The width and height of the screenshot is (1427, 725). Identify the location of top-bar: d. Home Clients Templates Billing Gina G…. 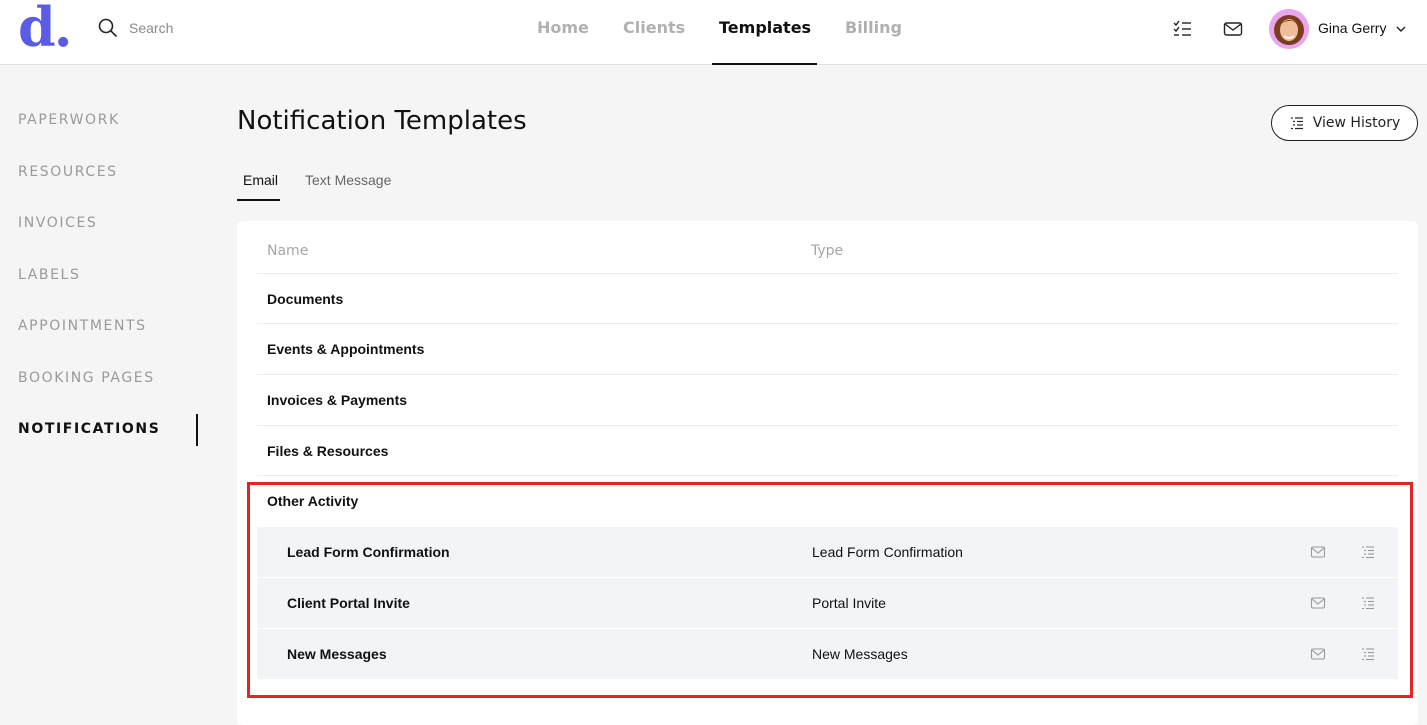
(713, 32).